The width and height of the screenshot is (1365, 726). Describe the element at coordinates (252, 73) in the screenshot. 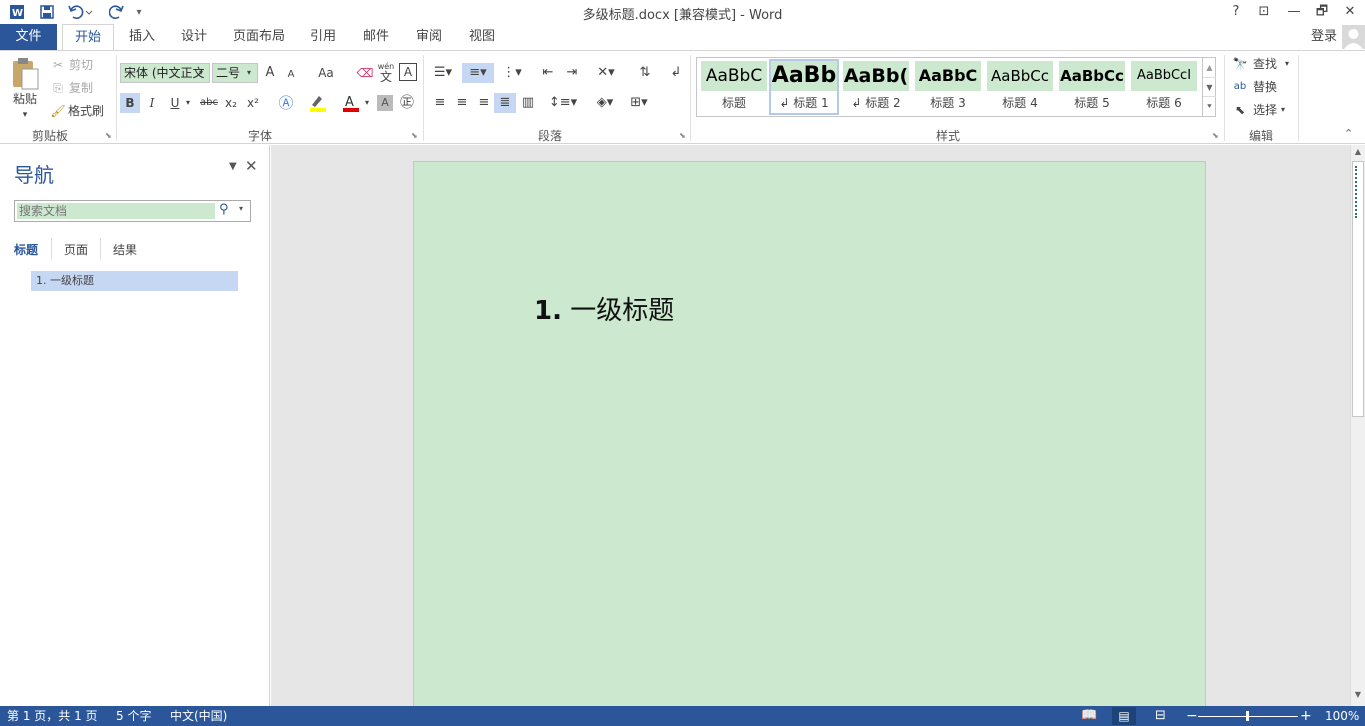

I see `font-size-dropdown-icon: ▾` at that location.